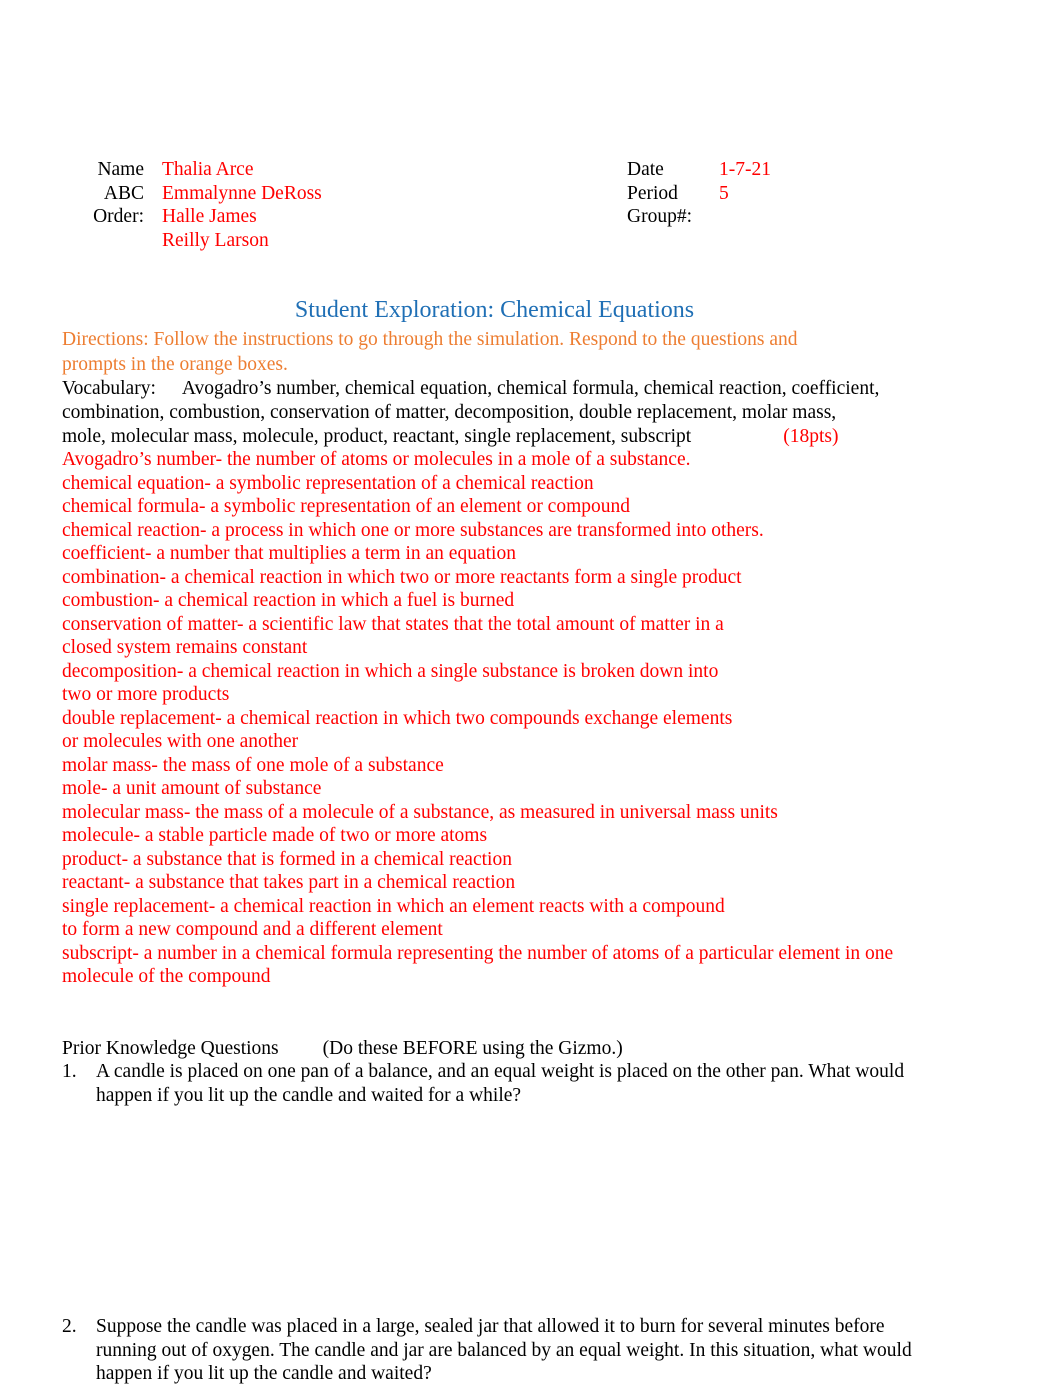  What do you see at coordinates (699, 217) in the screenshot?
I see `header-row-group: Group#:` at bounding box center [699, 217].